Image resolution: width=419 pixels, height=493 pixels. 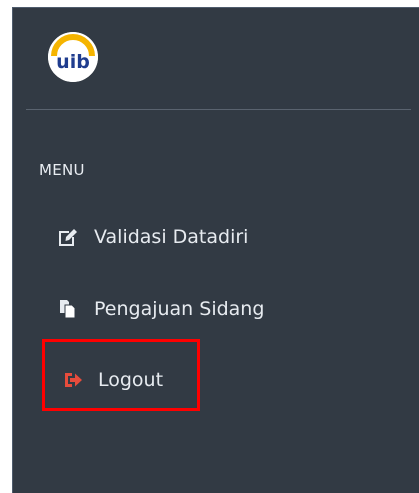 I want to click on uib-logo: uib, so click(x=73, y=57).